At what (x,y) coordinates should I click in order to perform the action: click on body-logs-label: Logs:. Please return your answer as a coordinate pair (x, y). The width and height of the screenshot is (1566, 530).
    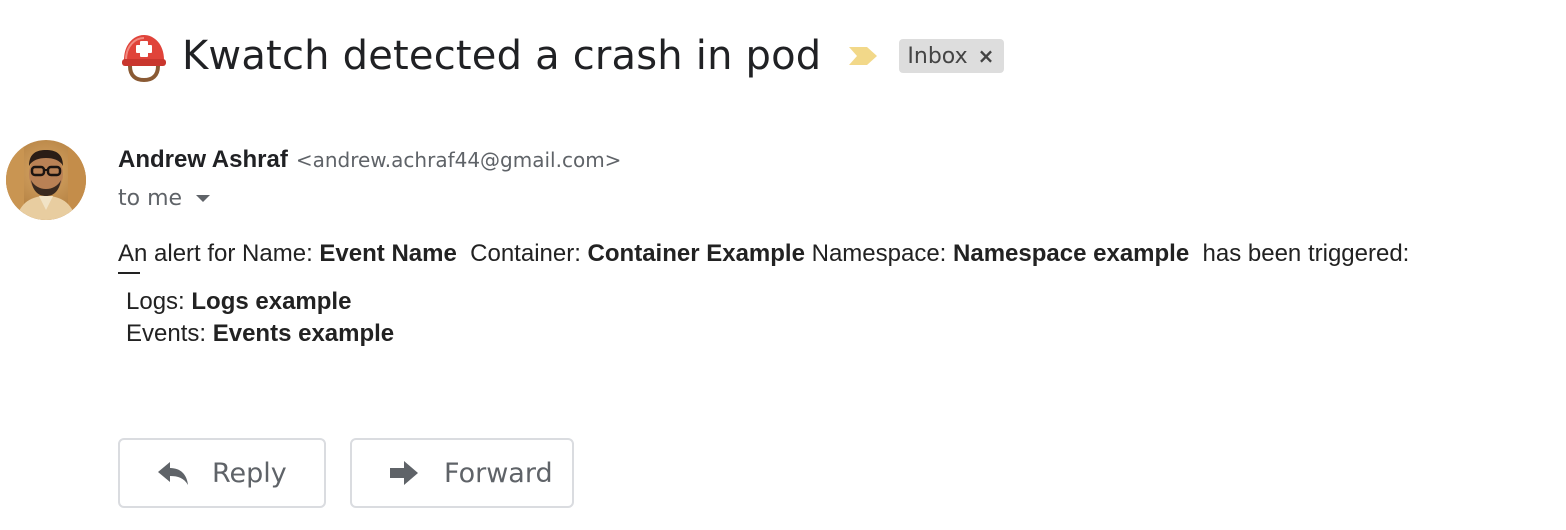
    Looking at the image, I should click on (159, 301).